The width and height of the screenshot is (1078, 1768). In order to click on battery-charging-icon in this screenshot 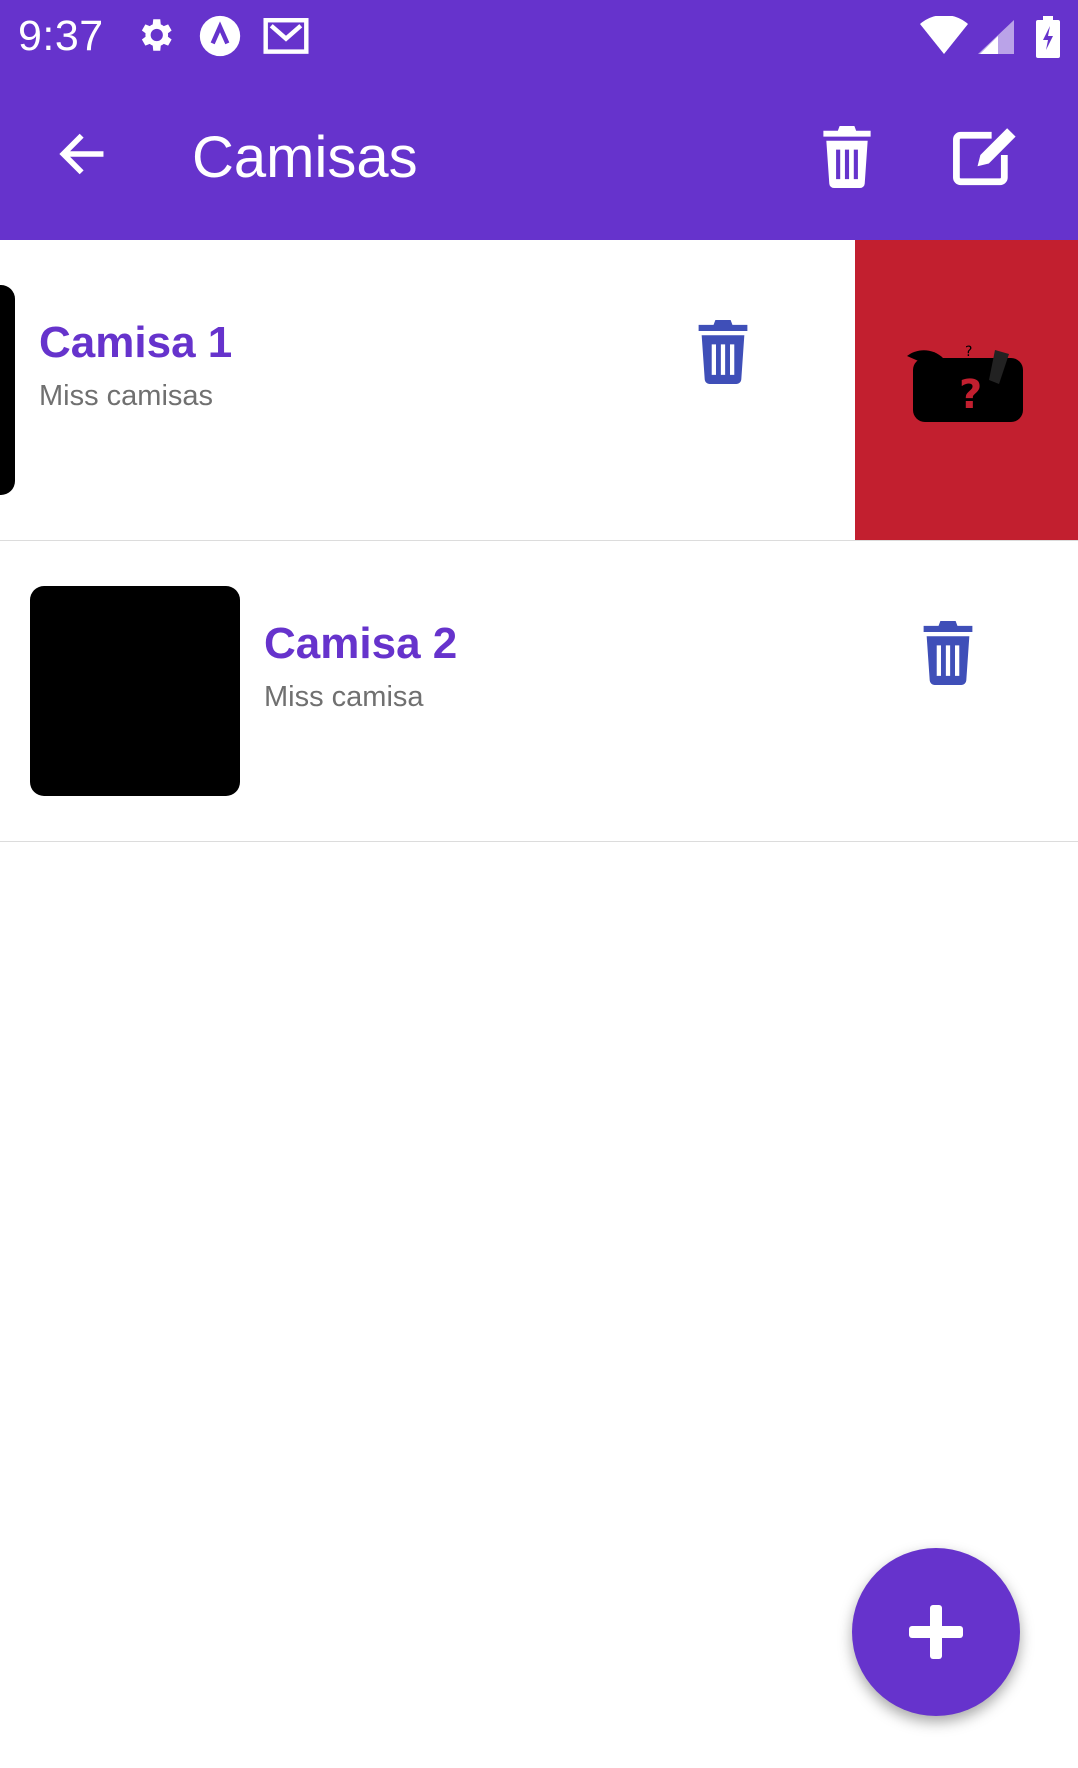, I will do `click(1048, 39)`.